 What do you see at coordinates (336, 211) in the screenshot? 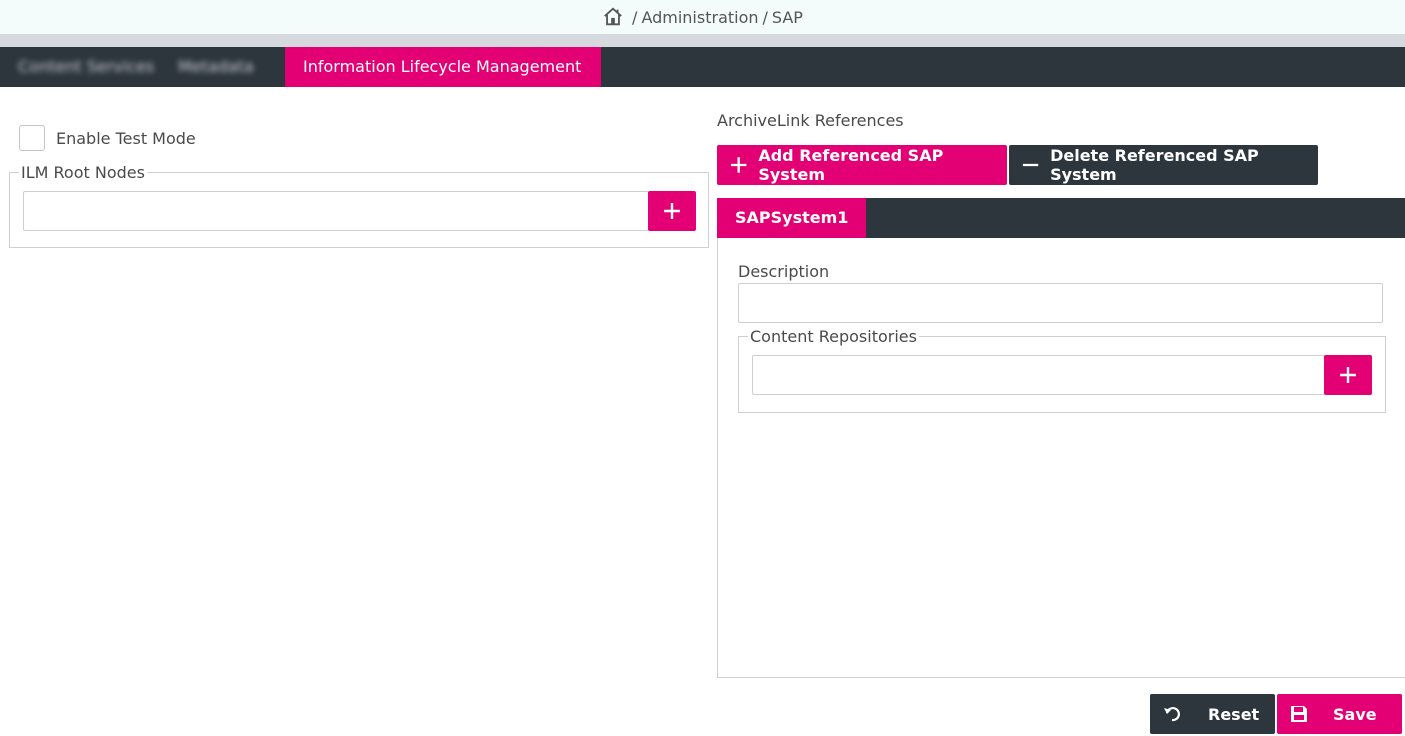
I see `ilm-root-nodes-input` at bounding box center [336, 211].